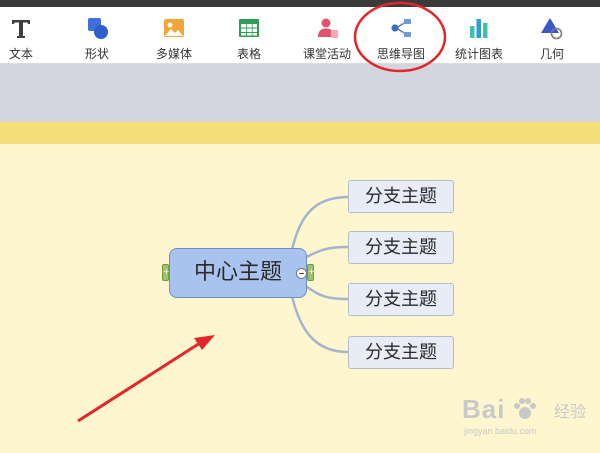 The height and width of the screenshot is (453, 600). What do you see at coordinates (552, 29) in the screenshot?
I see `geometry-icon` at bounding box center [552, 29].